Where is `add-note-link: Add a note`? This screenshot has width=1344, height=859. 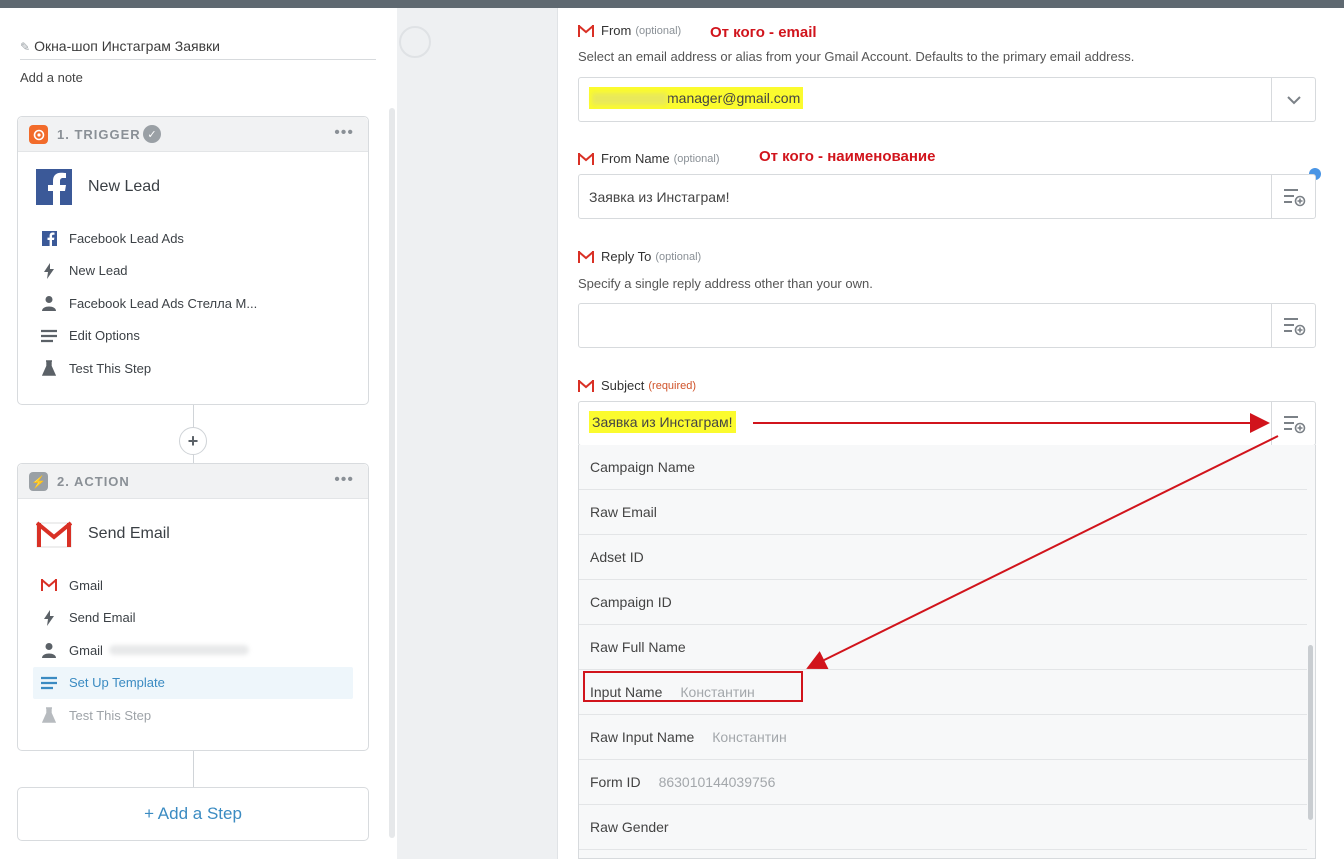 add-note-link: Add a note is located at coordinates (51, 77).